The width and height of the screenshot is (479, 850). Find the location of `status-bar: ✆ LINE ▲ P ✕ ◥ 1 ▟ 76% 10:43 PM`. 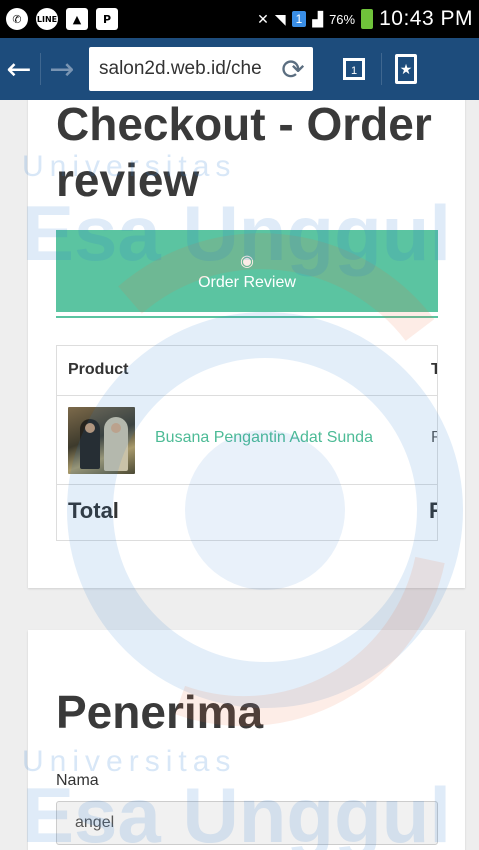

status-bar: ✆ LINE ▲ P ✕ ◥ 1 ▟ 76% 10:43 PM is located at coordinates (239, 19).